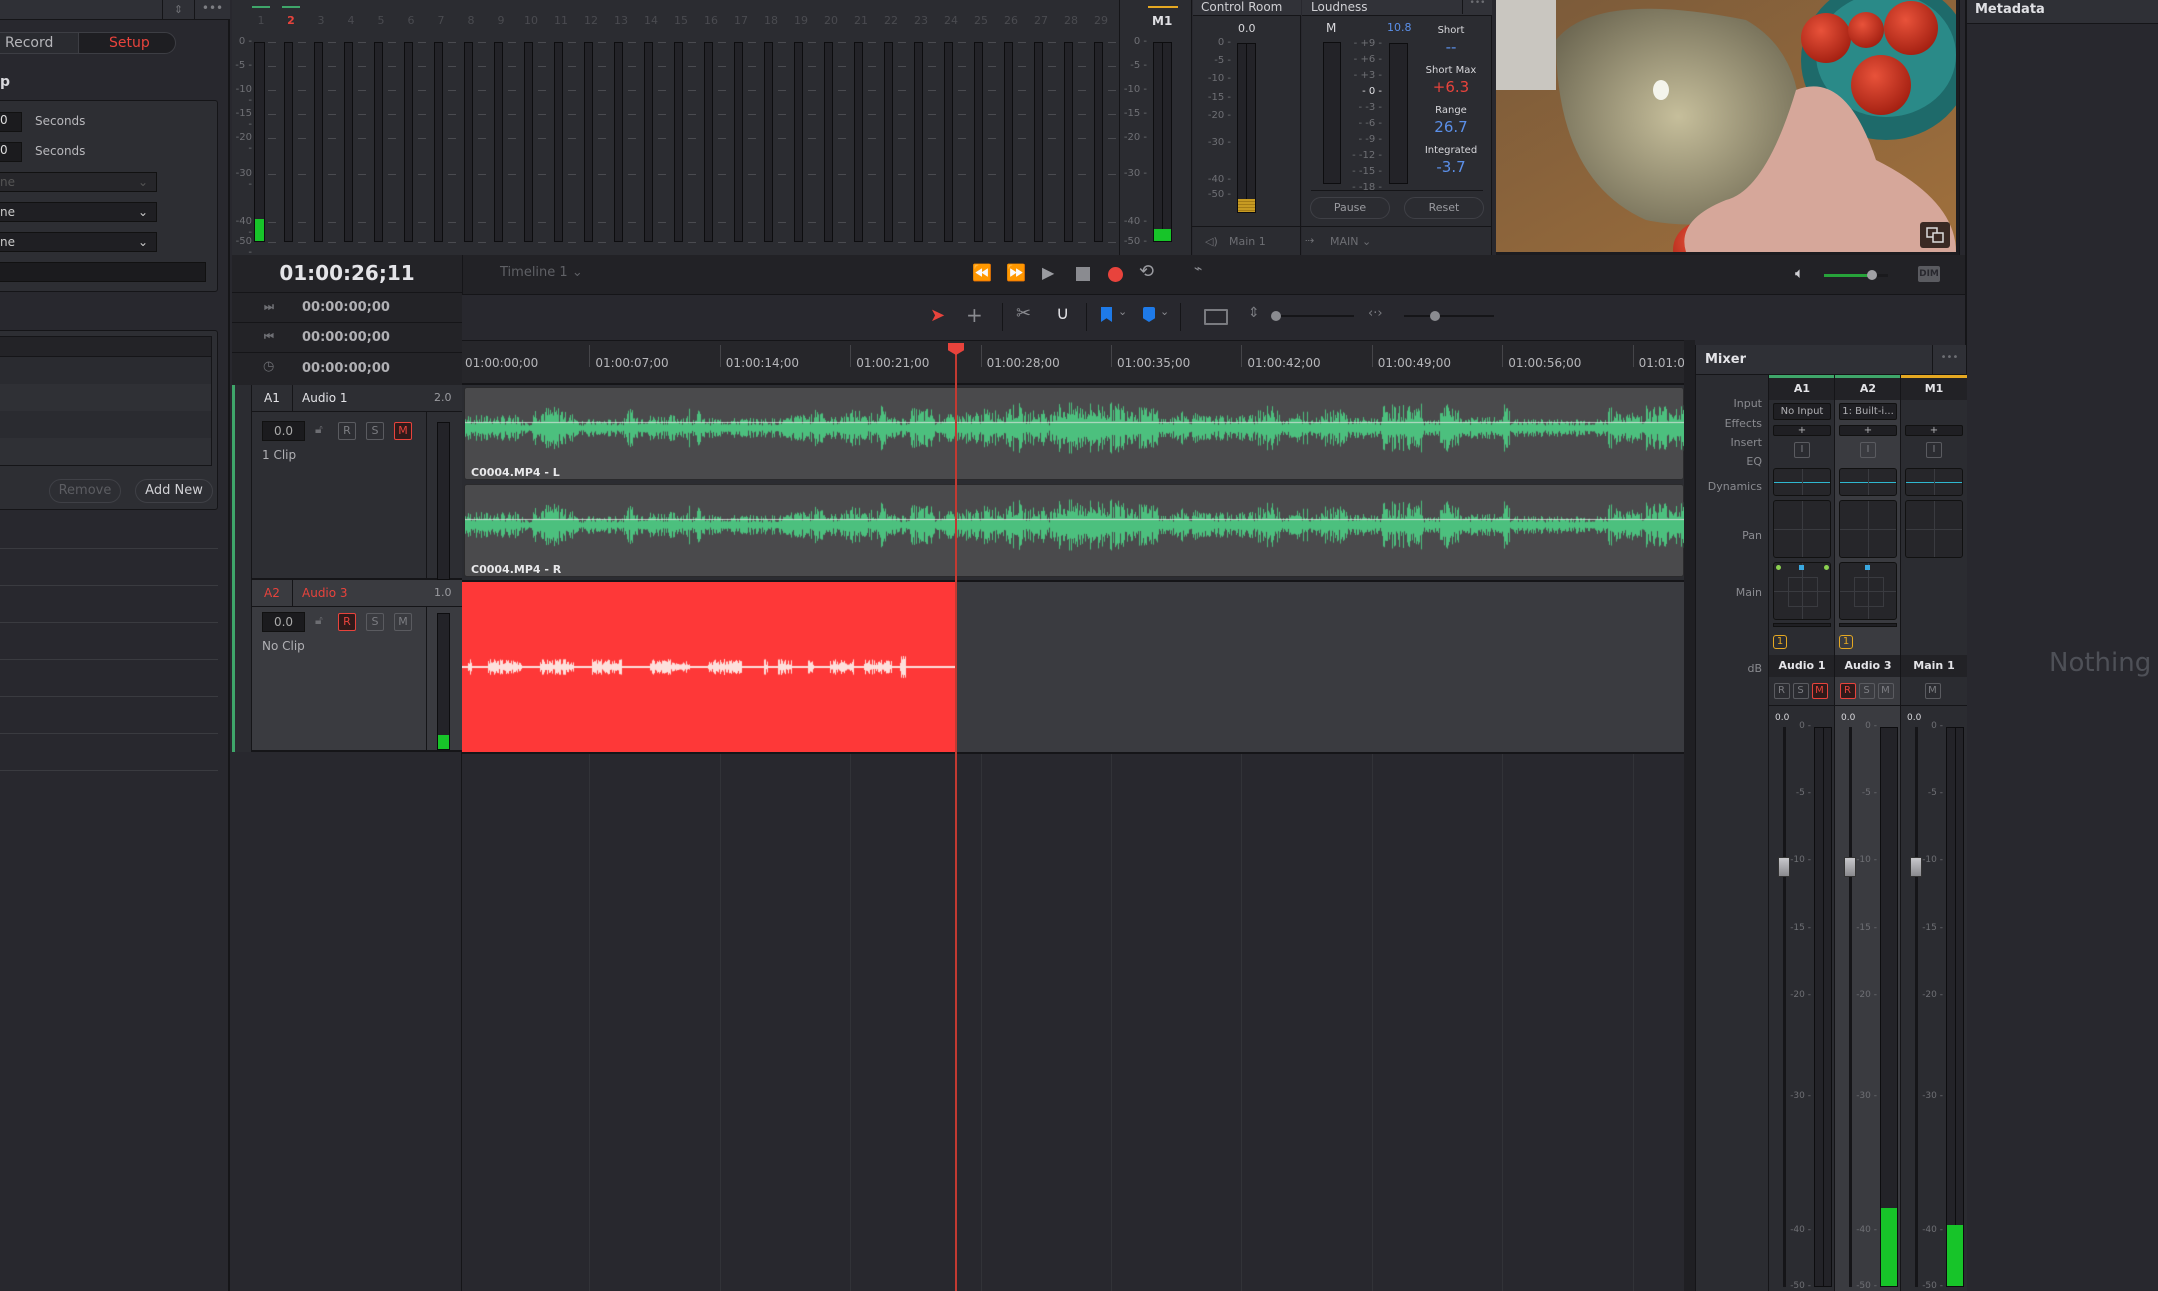 This screenshot has width=2158, height=1291. I want to click on track-header-a2: A2 Audio 3 1.0 0.0 🔓︎ R S M No Clip, so click(357, 666).